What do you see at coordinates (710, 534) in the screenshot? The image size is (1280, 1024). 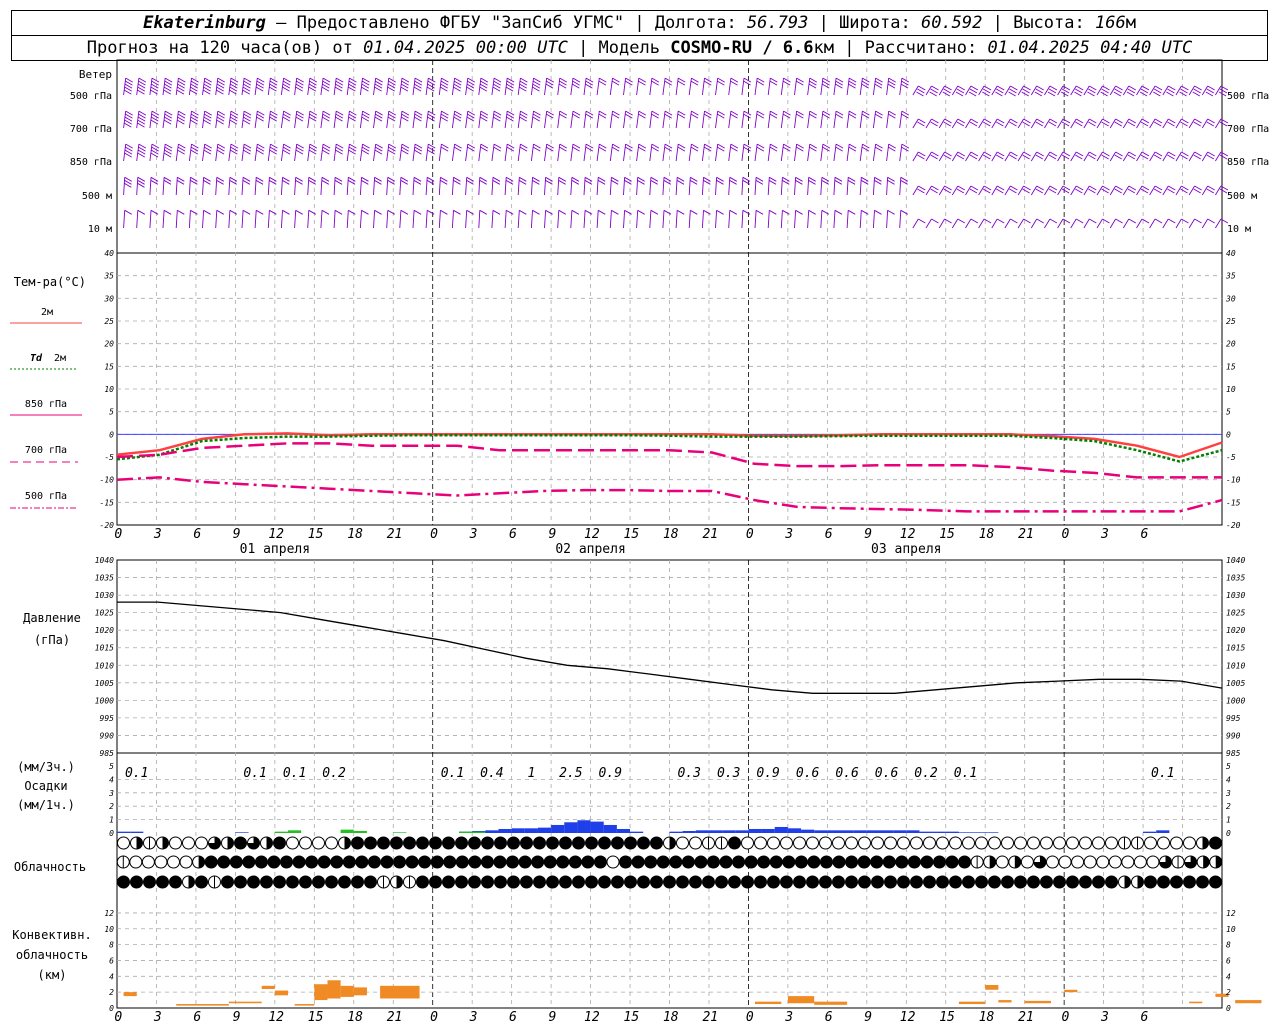 I see `x-tick-temp: 21` at bounding box center [710, 534].